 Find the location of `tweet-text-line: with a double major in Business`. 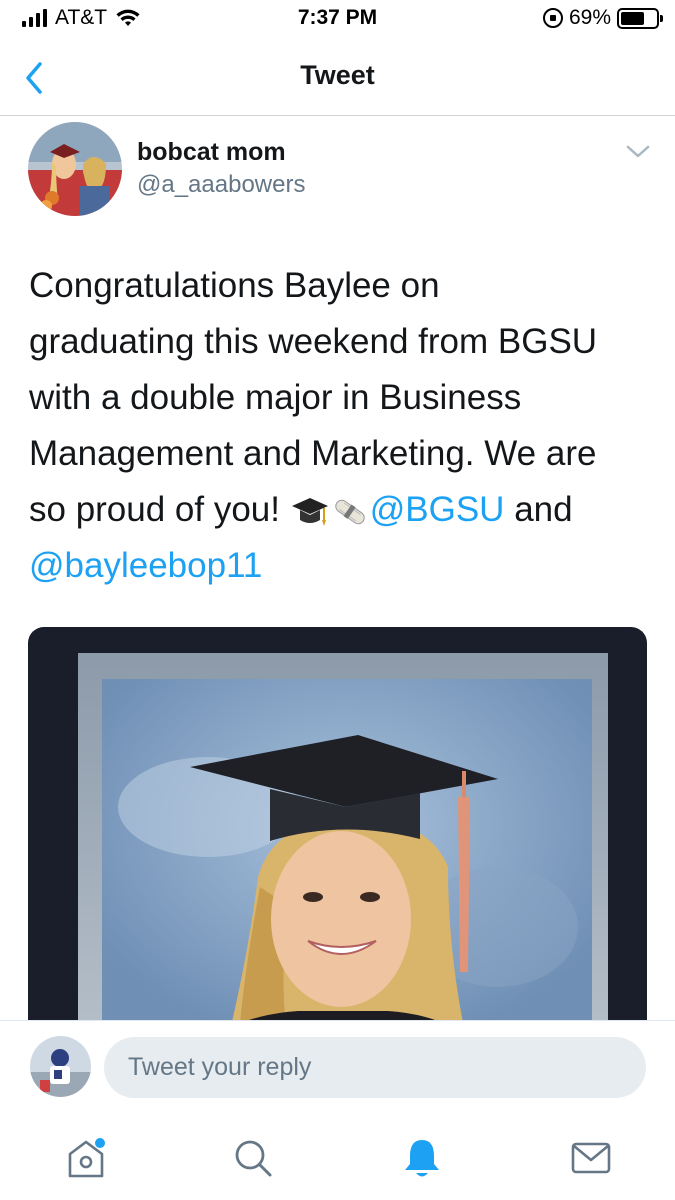

tweet-text-line: with a double major in Business is located at coordinates (275, 397).